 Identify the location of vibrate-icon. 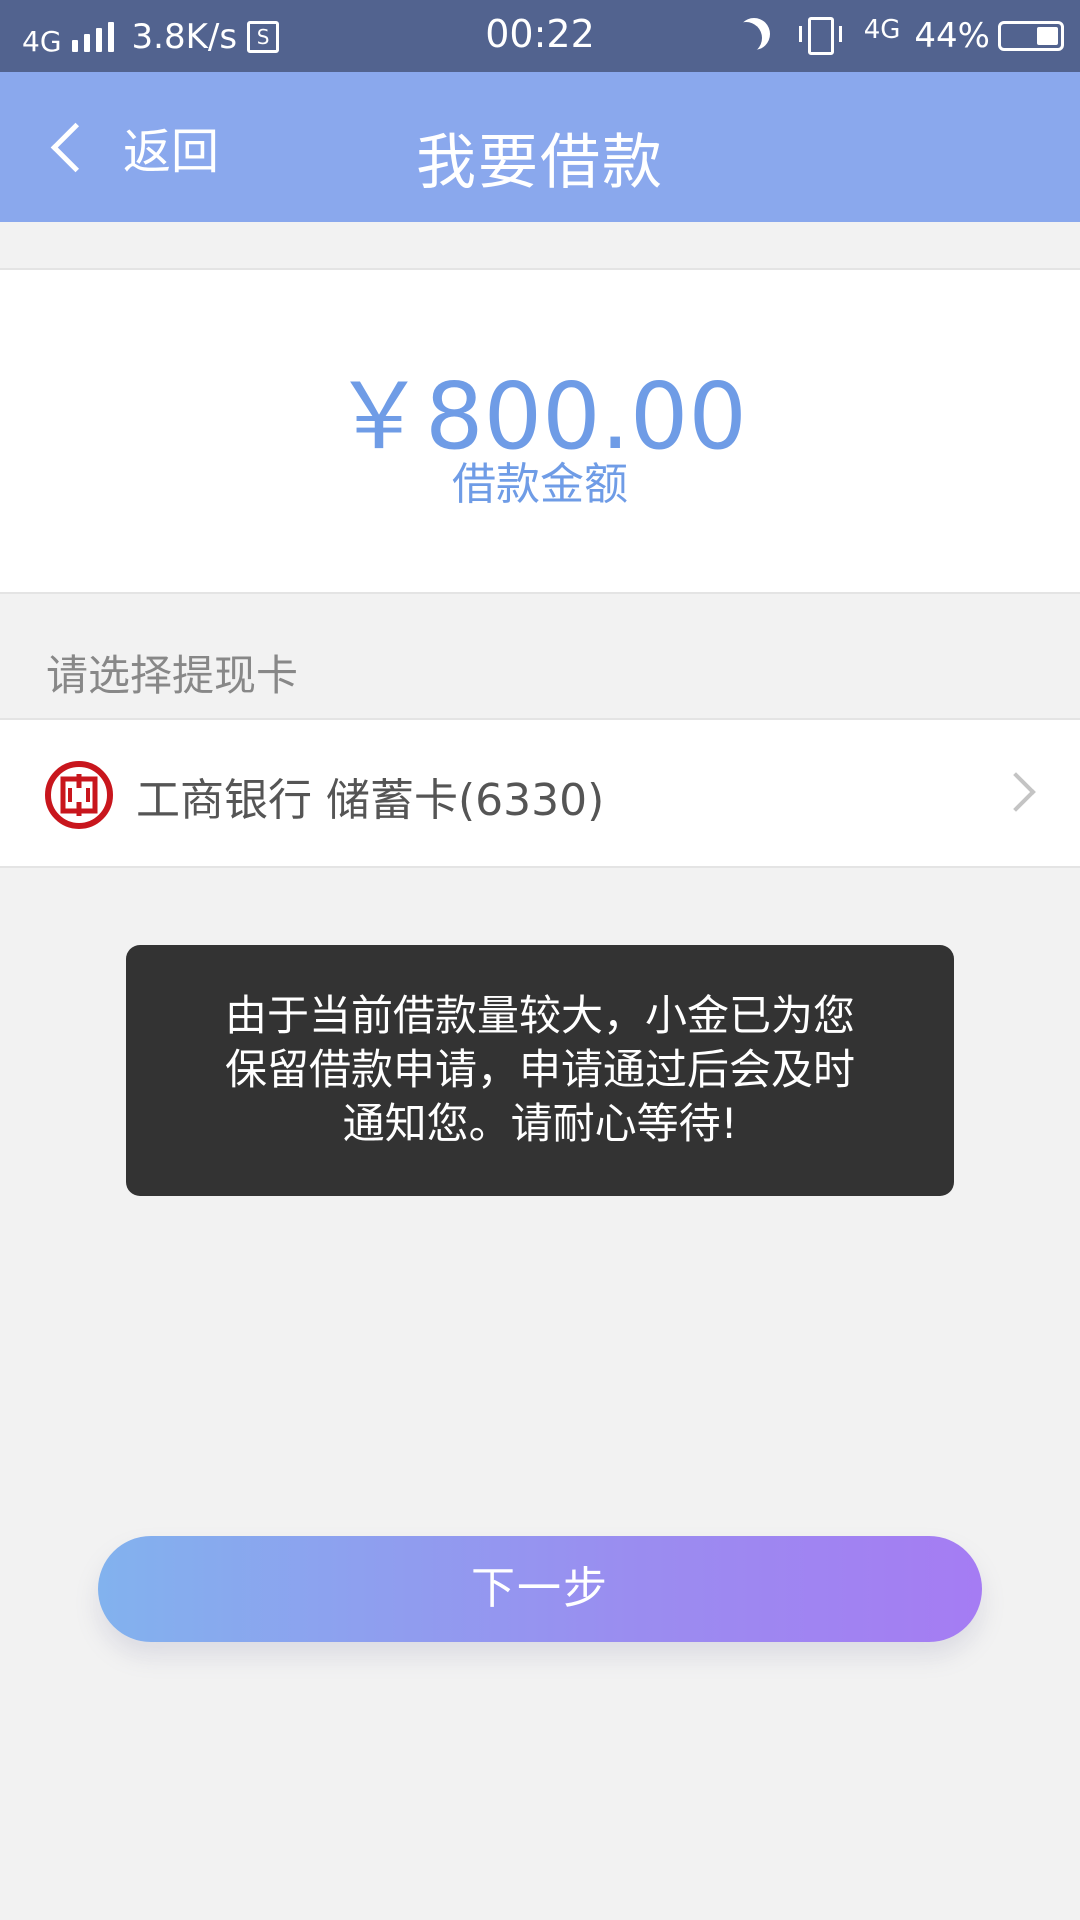
(820, 36).